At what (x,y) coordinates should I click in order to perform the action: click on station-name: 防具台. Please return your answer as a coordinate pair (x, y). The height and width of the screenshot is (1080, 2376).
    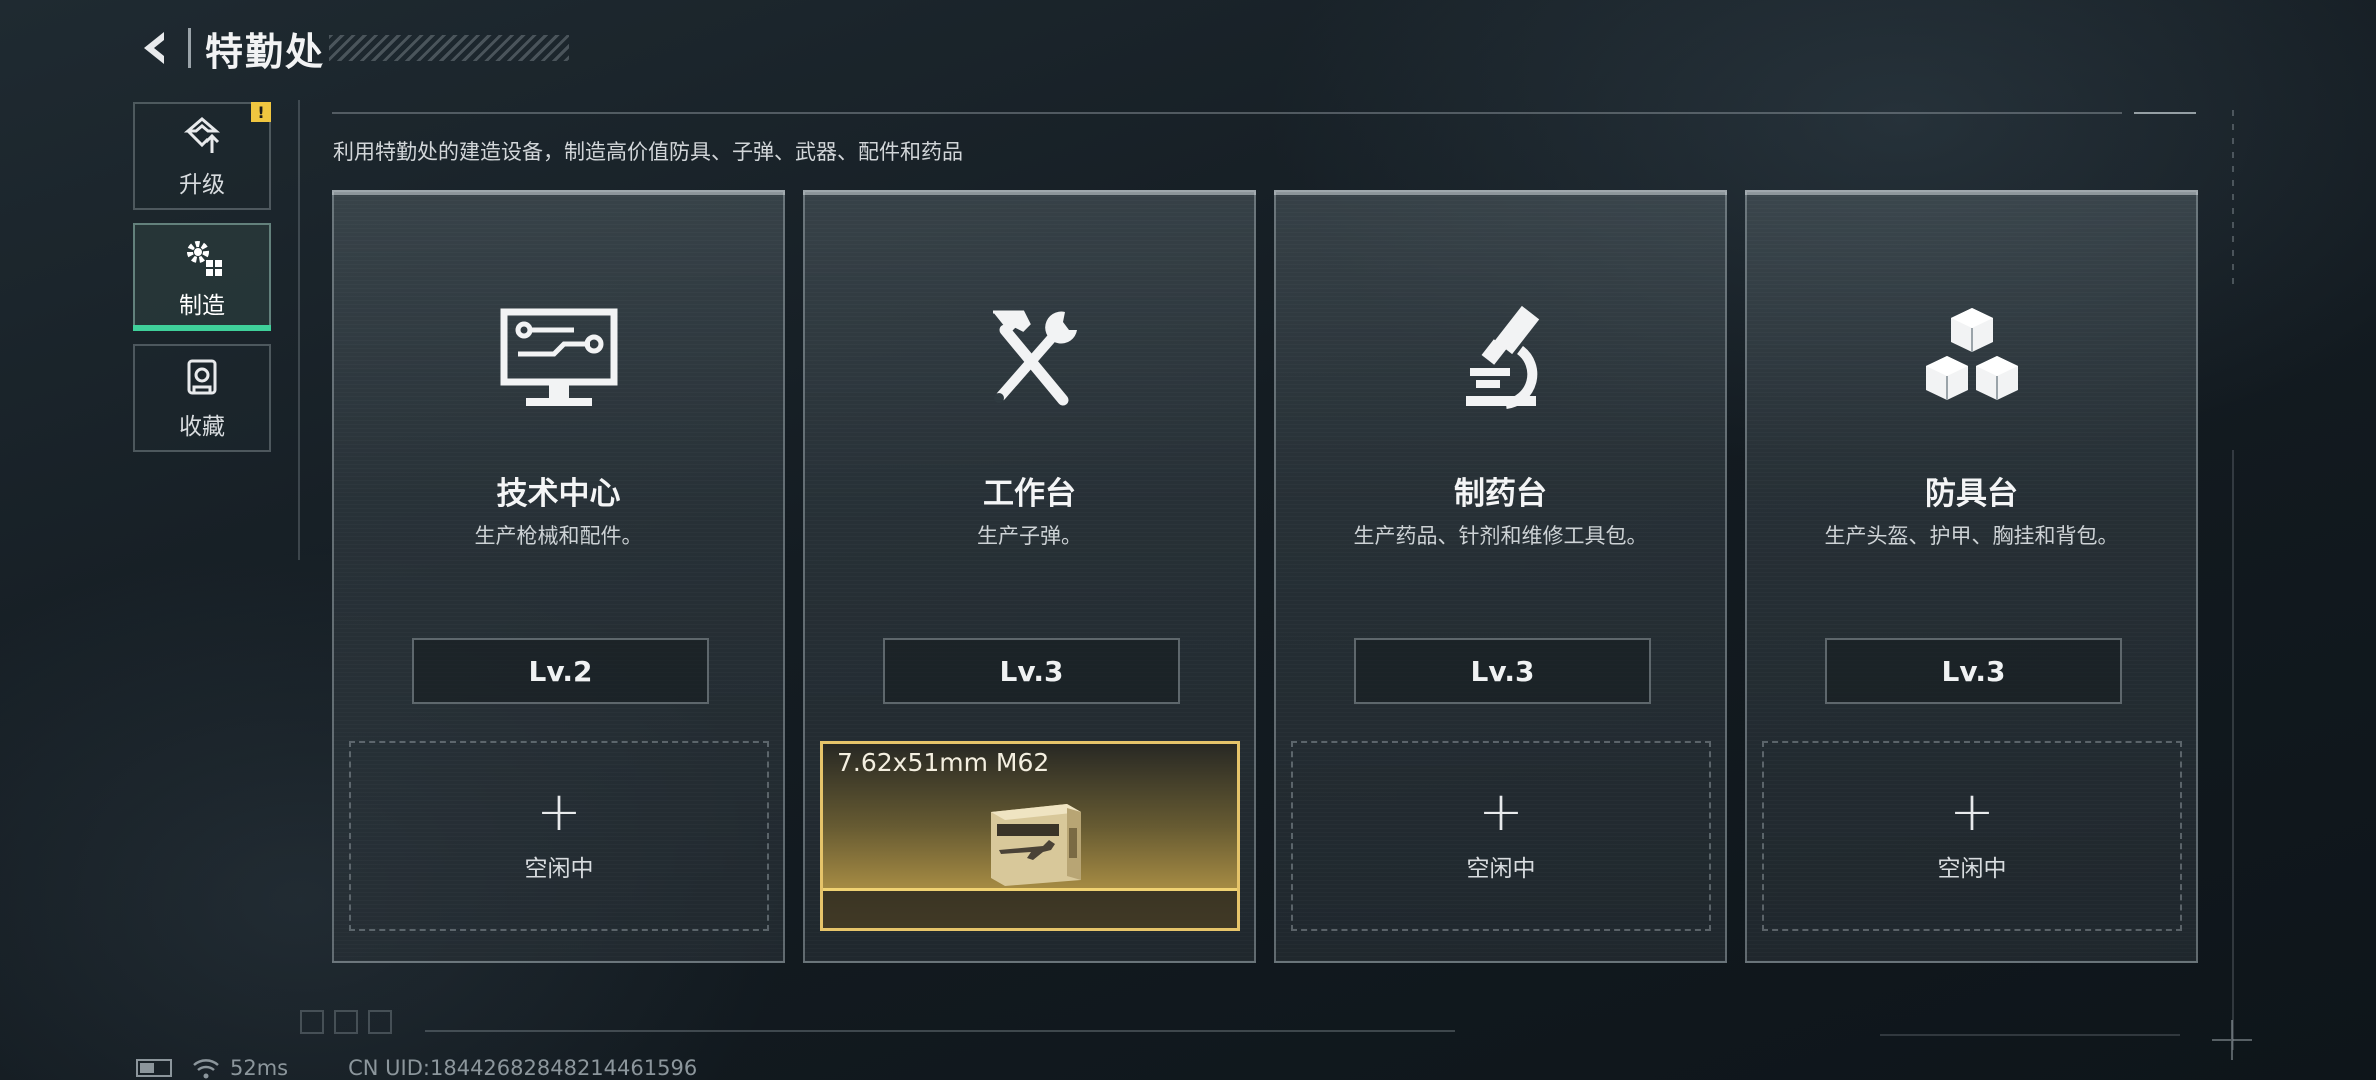
    Looking at the image, I should click on (1971, 494).